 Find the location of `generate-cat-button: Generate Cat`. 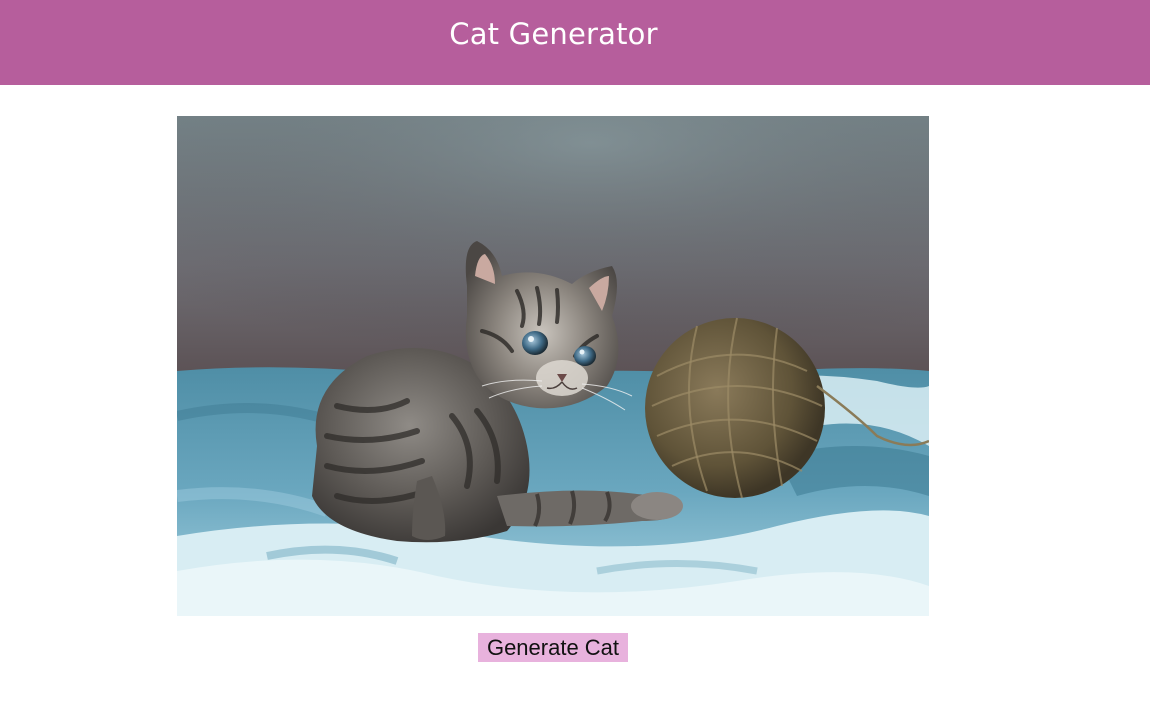

generate-cat-button: Generate Cat is located at coordinates (553, 647).